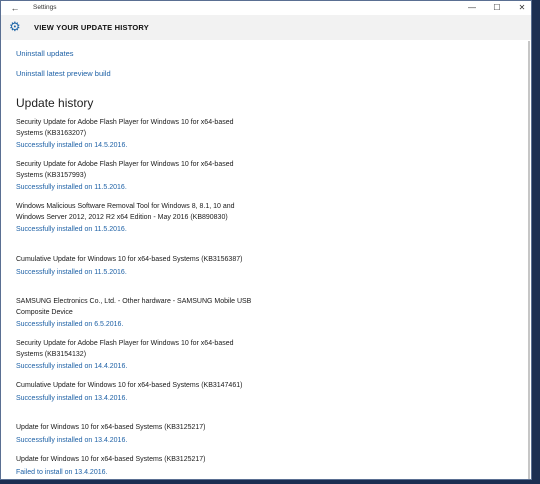 The height and width of the screenshot is (484, 540). What do you see at coordinates (55, 103) in the screenshot?
I see `section-title: Update history` at bounding box center [55, 103].